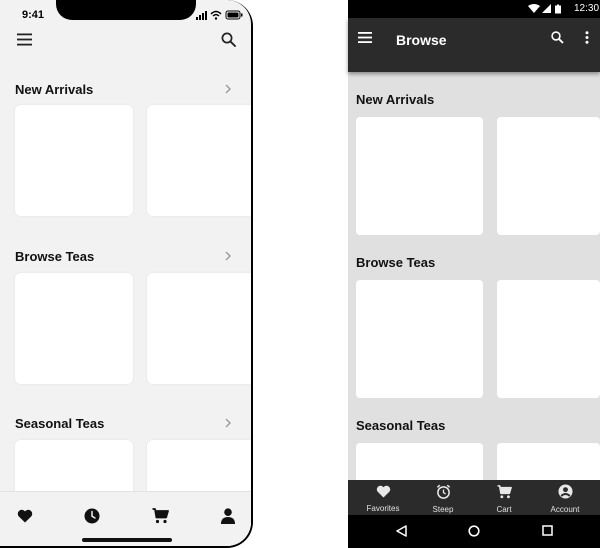 This screenshot has height=548, width=600. What do you see at coordinates (127, 540) in the screenshot?
I see `home-indicator` at bounding box center [127, 540].